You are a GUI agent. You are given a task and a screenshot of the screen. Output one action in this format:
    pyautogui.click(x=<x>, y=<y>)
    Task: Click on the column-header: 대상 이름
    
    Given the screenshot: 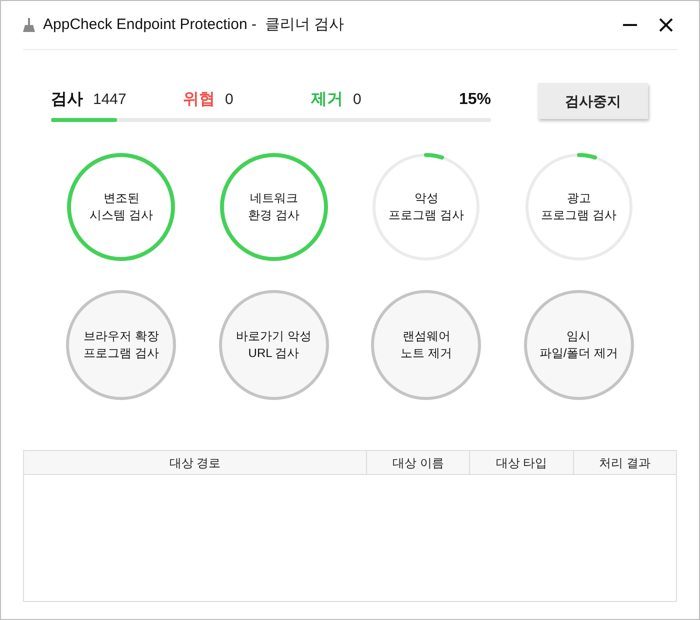 What is the action you would take?
    pyautogui.click(x=418, y=462)
    